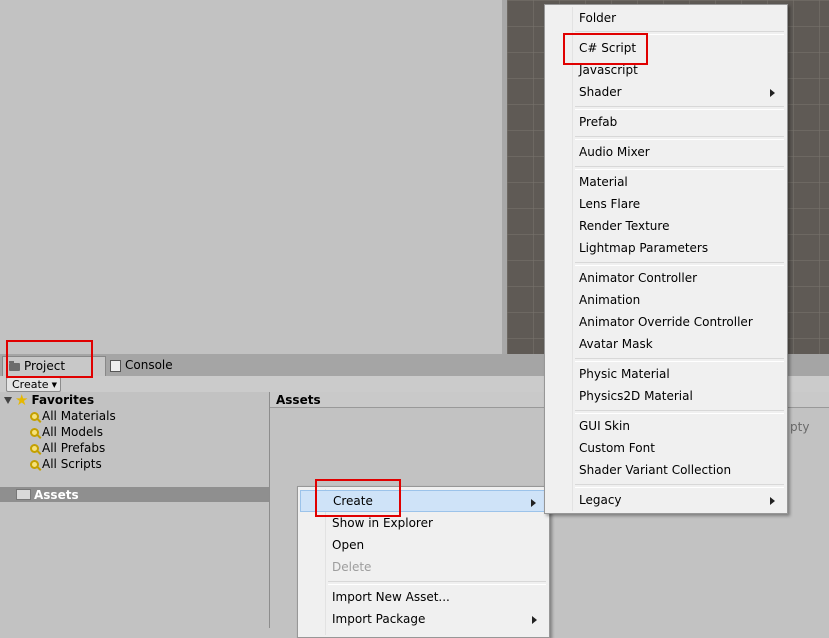  I want to click on star-icon: ★, so click(22, 400).